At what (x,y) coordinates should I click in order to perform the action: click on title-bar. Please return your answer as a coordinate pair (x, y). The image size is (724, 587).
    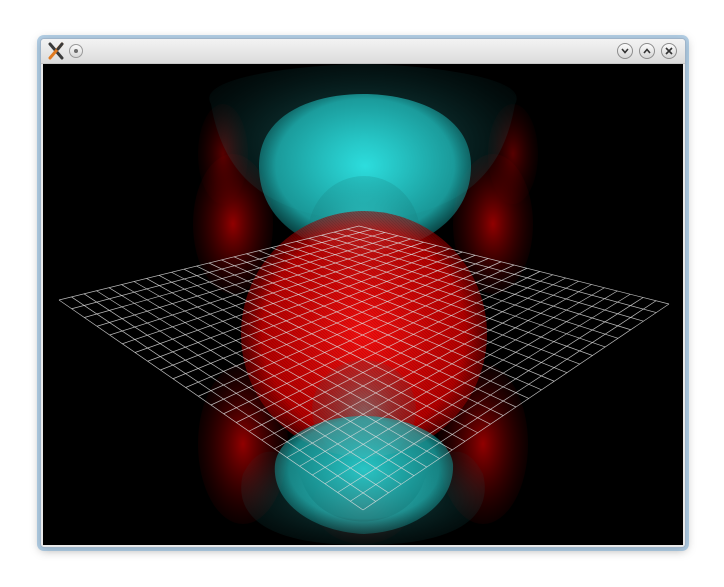
    Looking at the image, I should click on (363, 51).